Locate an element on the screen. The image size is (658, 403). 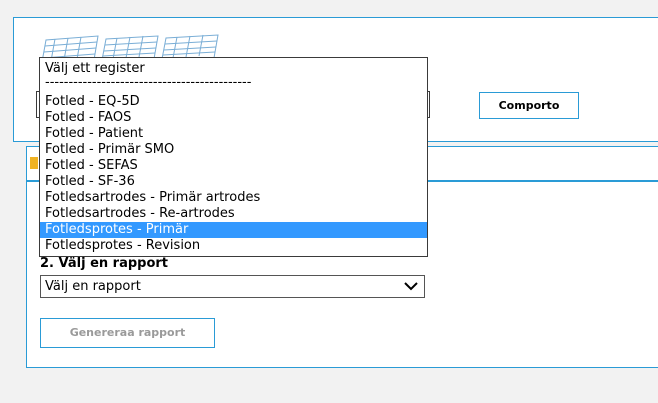
comporto-button: Comporto is located at coordinates (529, 105).